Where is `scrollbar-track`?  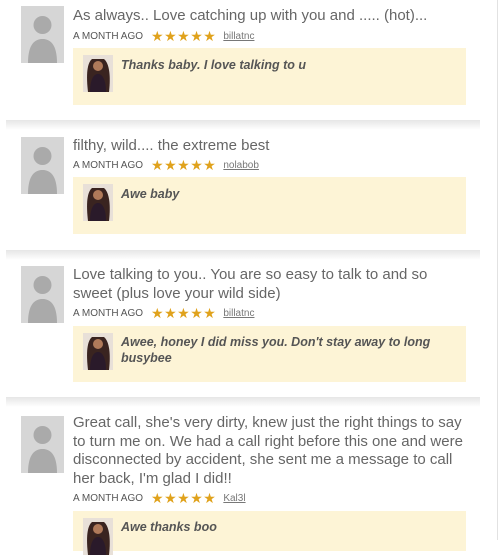 scrollbar-track is located at coordinates (497, 270).